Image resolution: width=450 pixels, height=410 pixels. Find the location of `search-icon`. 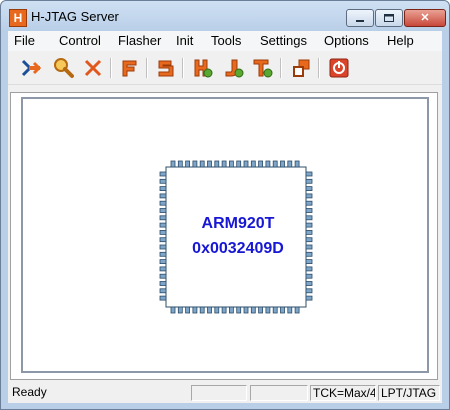

search-icon is located at coordinates (64, 68).